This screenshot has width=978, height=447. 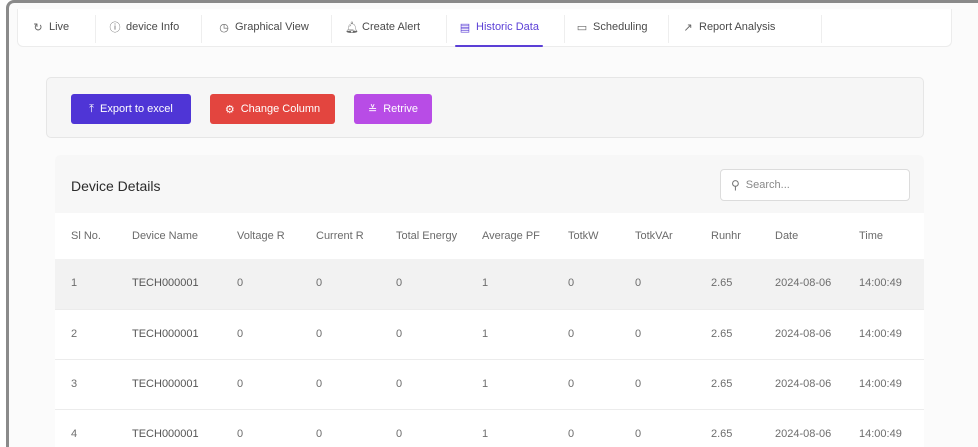 What do you see at coordinates (883, 236) in the screenshot?
I see `column-header: Time` at bounding box center [883, 236].